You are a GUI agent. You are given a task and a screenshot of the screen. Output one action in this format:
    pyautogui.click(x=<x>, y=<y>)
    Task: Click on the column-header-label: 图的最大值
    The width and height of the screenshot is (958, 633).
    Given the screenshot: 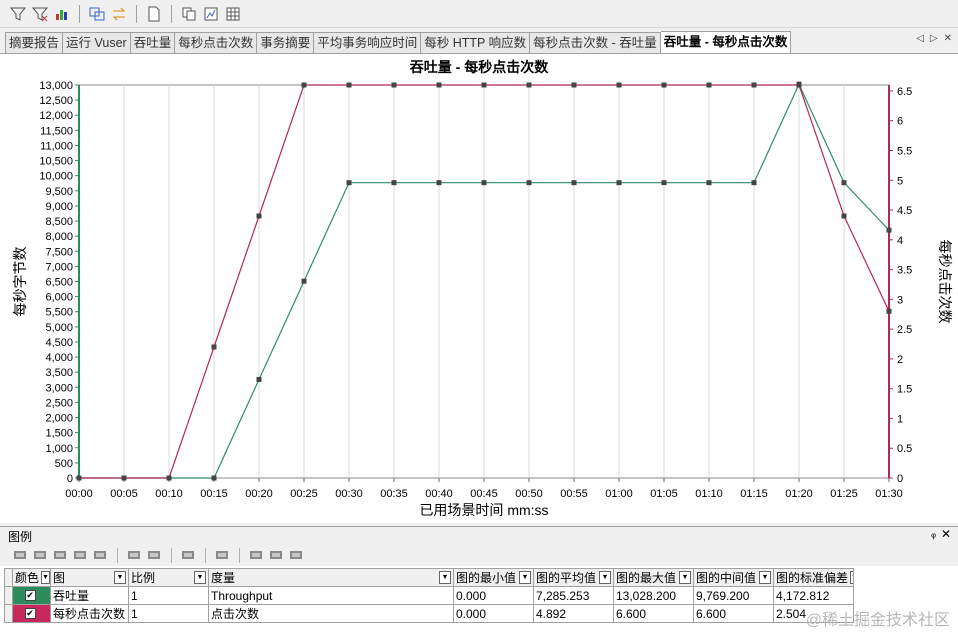 What is the action you would take?
    pyautogui.click(x=646, y=578)
    